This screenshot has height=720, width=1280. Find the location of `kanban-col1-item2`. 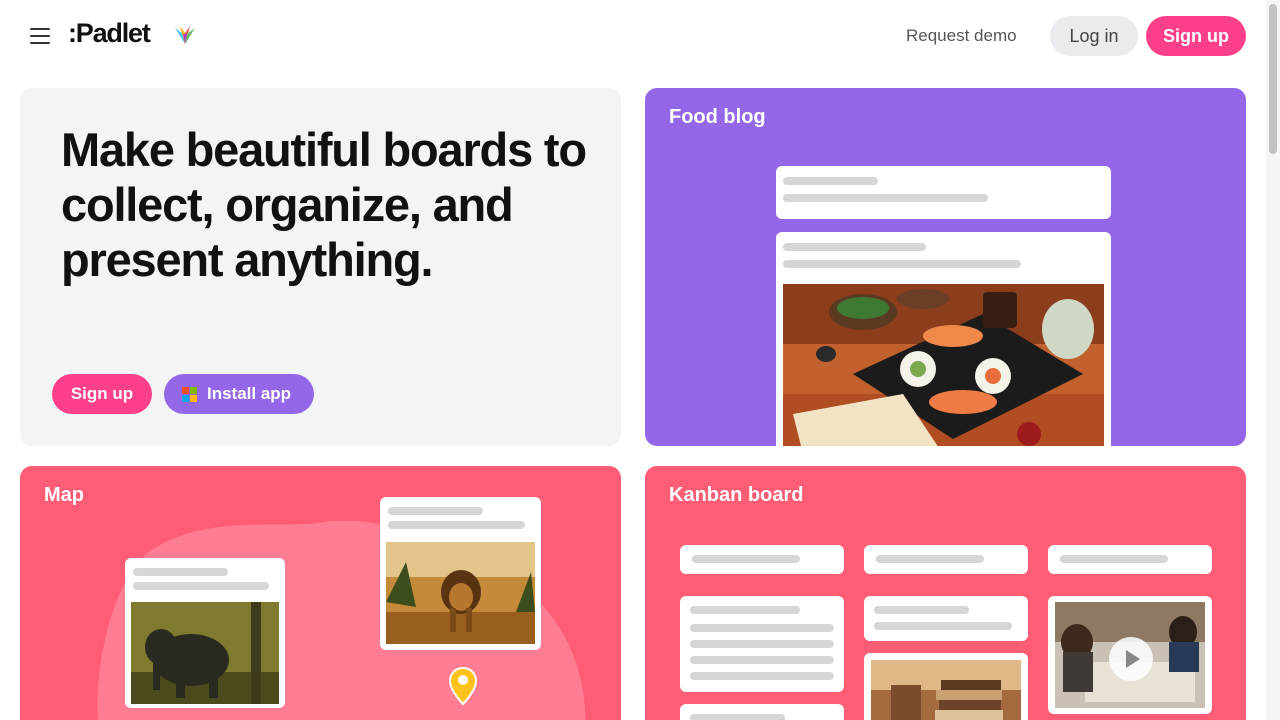

kanban-col1-item2 is located at coordinates (762, 712).